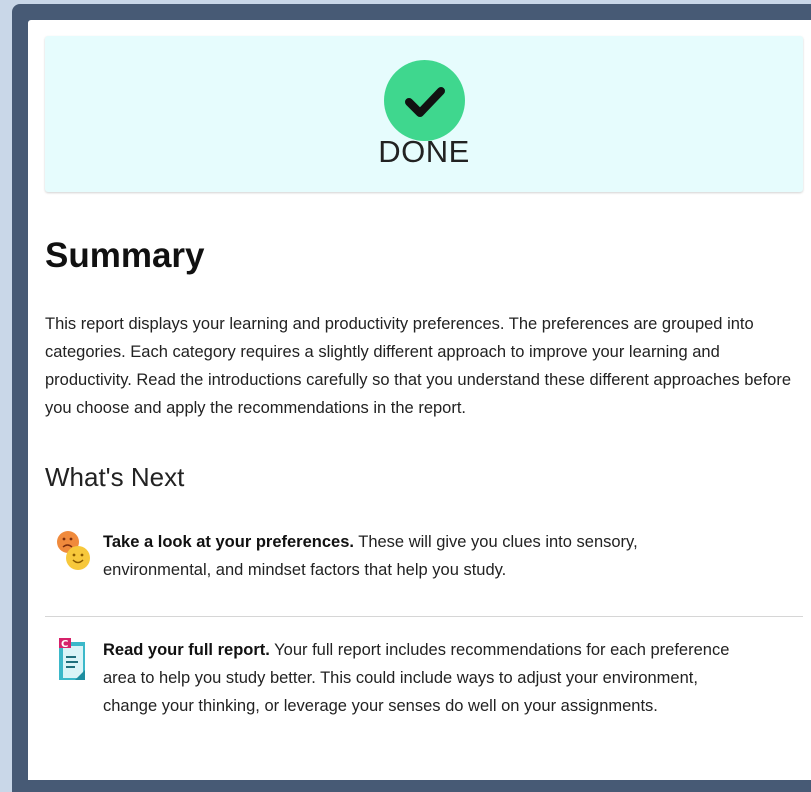  I want to click on checkmark-icon, so click(424, 100).